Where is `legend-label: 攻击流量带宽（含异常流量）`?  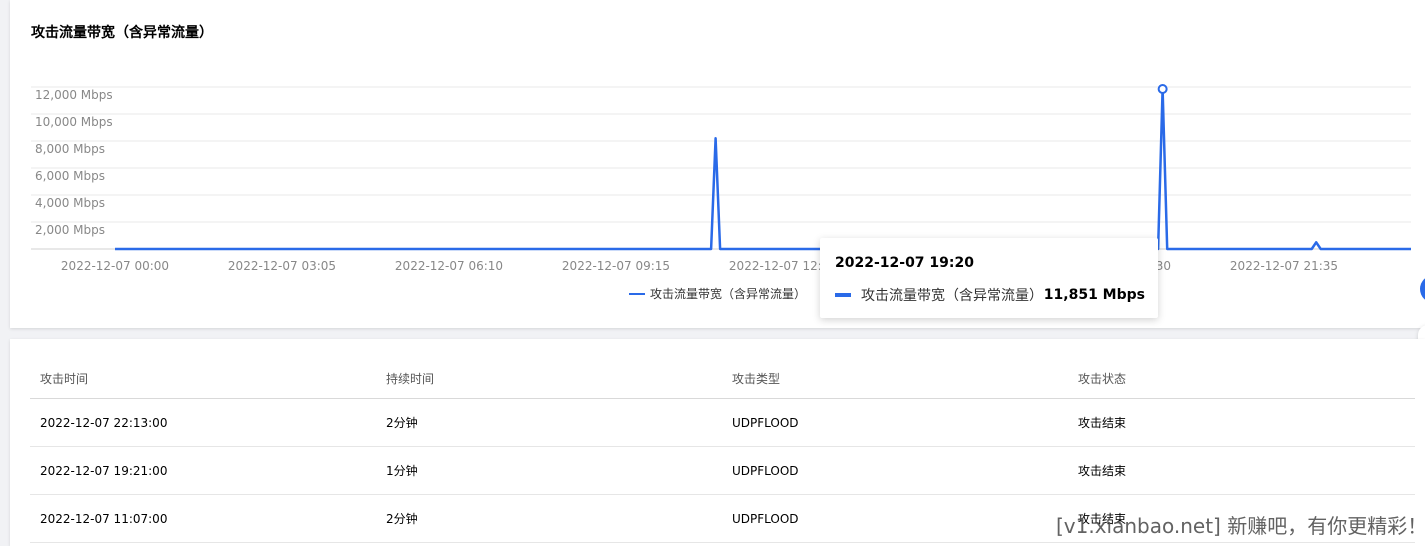
legend-label: 攻击流量带宽（含异常流量） is located at coordinates (728, 294).